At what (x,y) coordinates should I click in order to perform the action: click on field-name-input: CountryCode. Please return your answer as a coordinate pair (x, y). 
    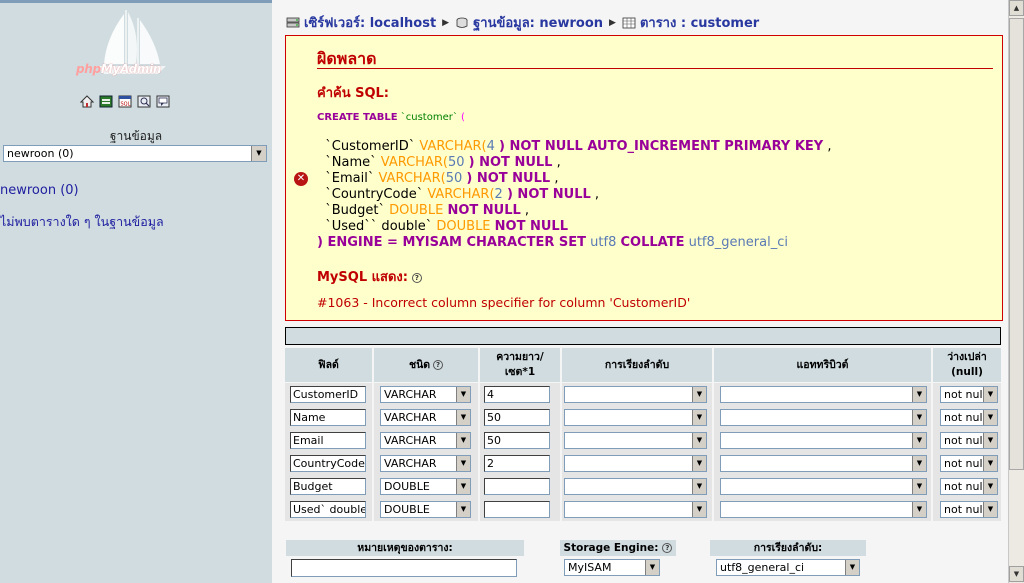
    Looking at the image, I should click on (328, 463).